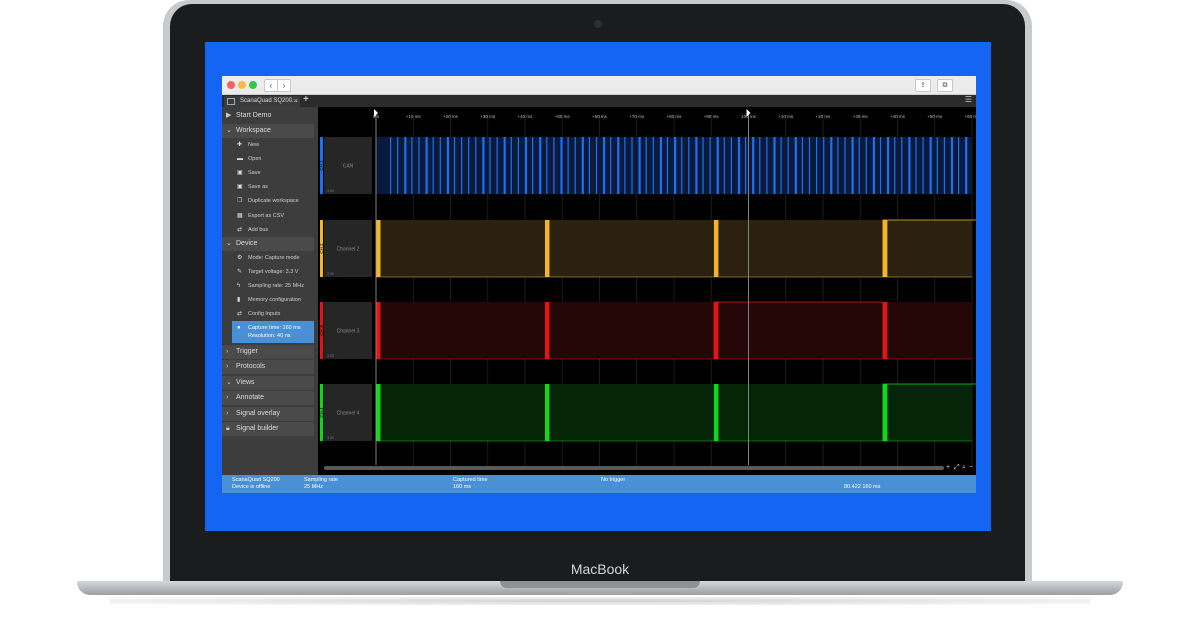  Describe the element at coordinates (268, 173) in the screenshot. I see `workspace-save: ▣ Save` at that location.